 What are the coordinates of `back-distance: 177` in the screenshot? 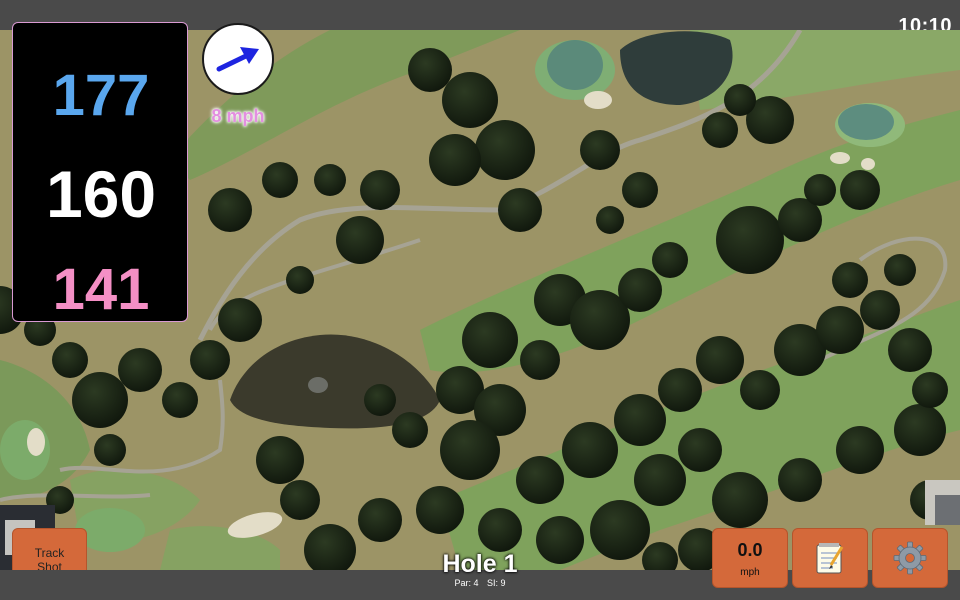 It's located at (101, 95).